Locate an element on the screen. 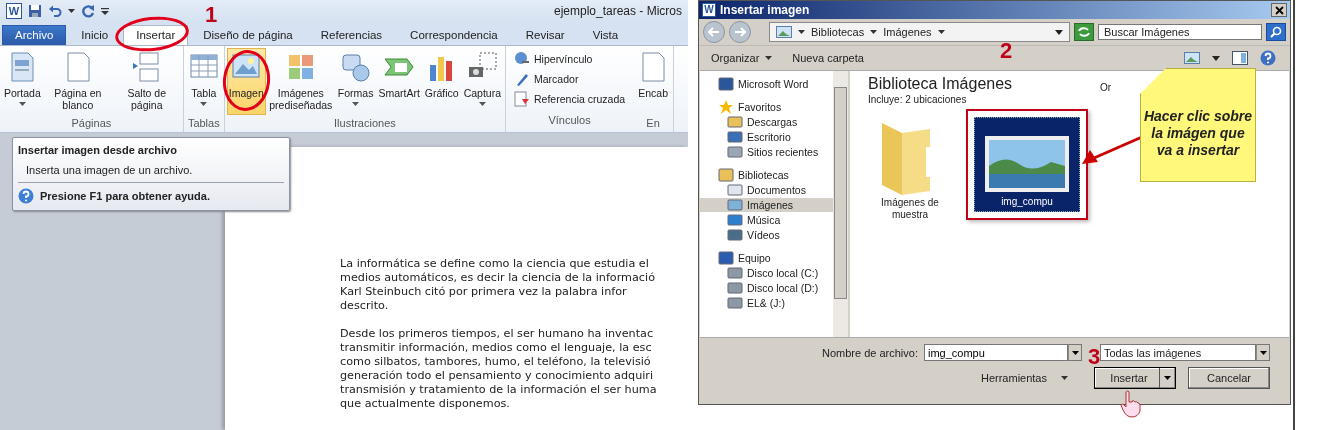 Image resolution: width=1325 pixels, height=430 pixels. nav-item: Imágenes is located at coordinates (766, 205).